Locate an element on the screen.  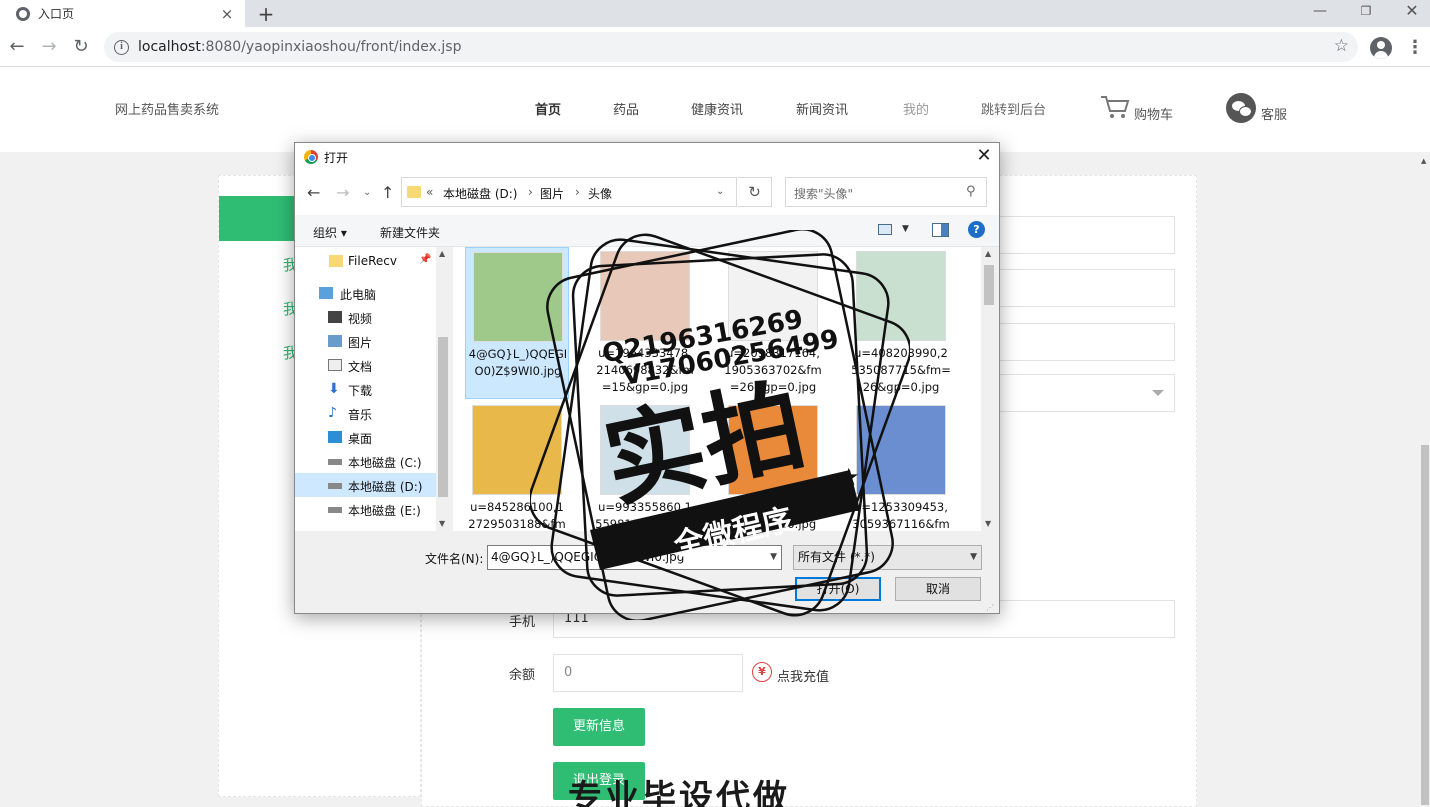
file-item: u=845286100,12729503188&fm=26&gp=0.jpg is located at coordinates (517, 466).